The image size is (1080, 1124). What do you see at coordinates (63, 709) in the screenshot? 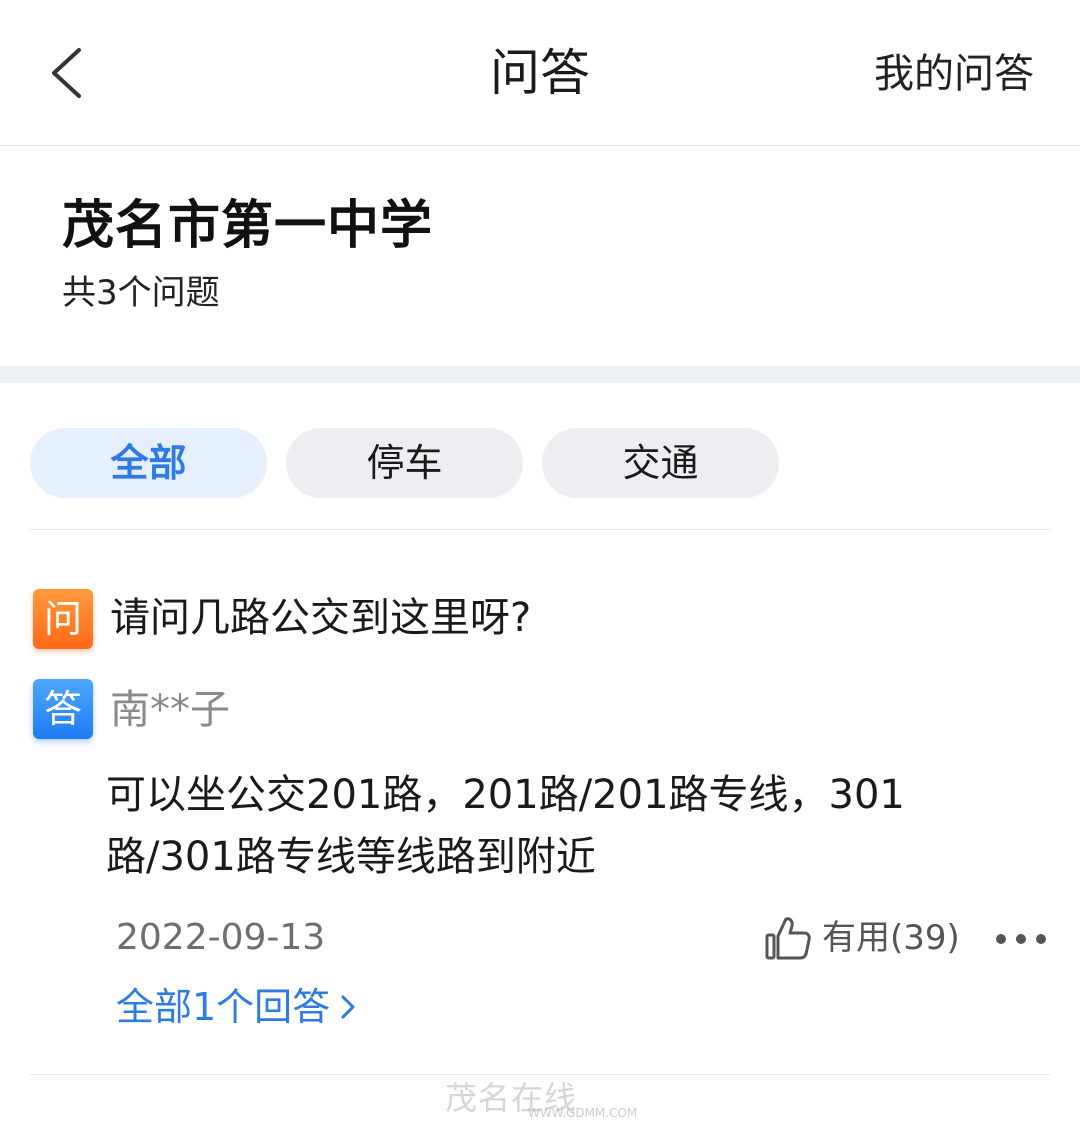
I see `answer-badge: 答` at bounding box center [63, 709].